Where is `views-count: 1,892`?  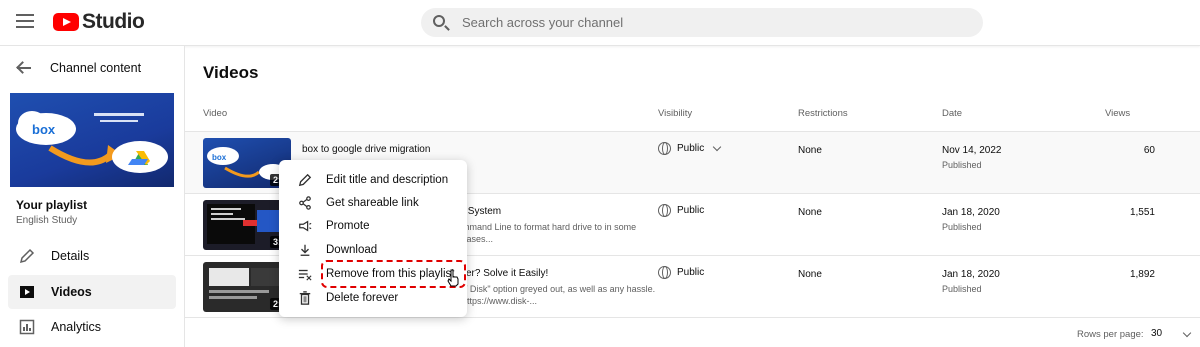
views-count: 1,892 is located at coordinates (1142, 274).